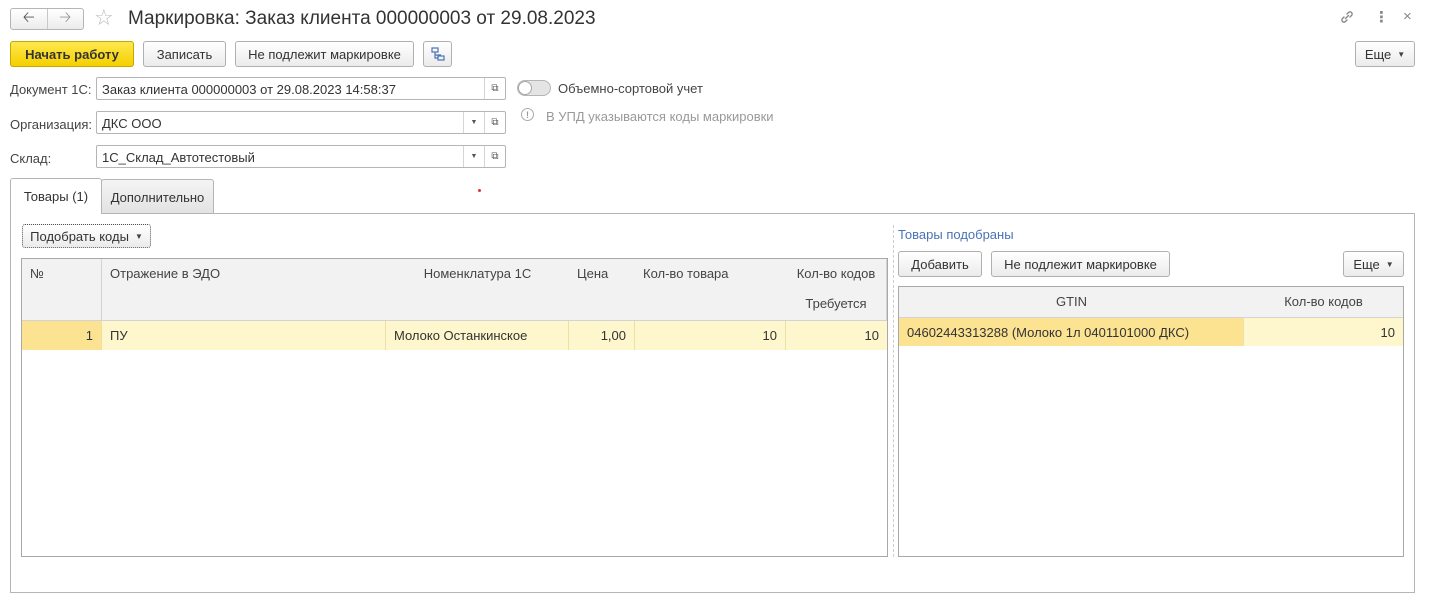  What do you see at coordinates (710, 335) in the screenshot?
I see `cell-qty: 10` at bounding box center [710, 335].